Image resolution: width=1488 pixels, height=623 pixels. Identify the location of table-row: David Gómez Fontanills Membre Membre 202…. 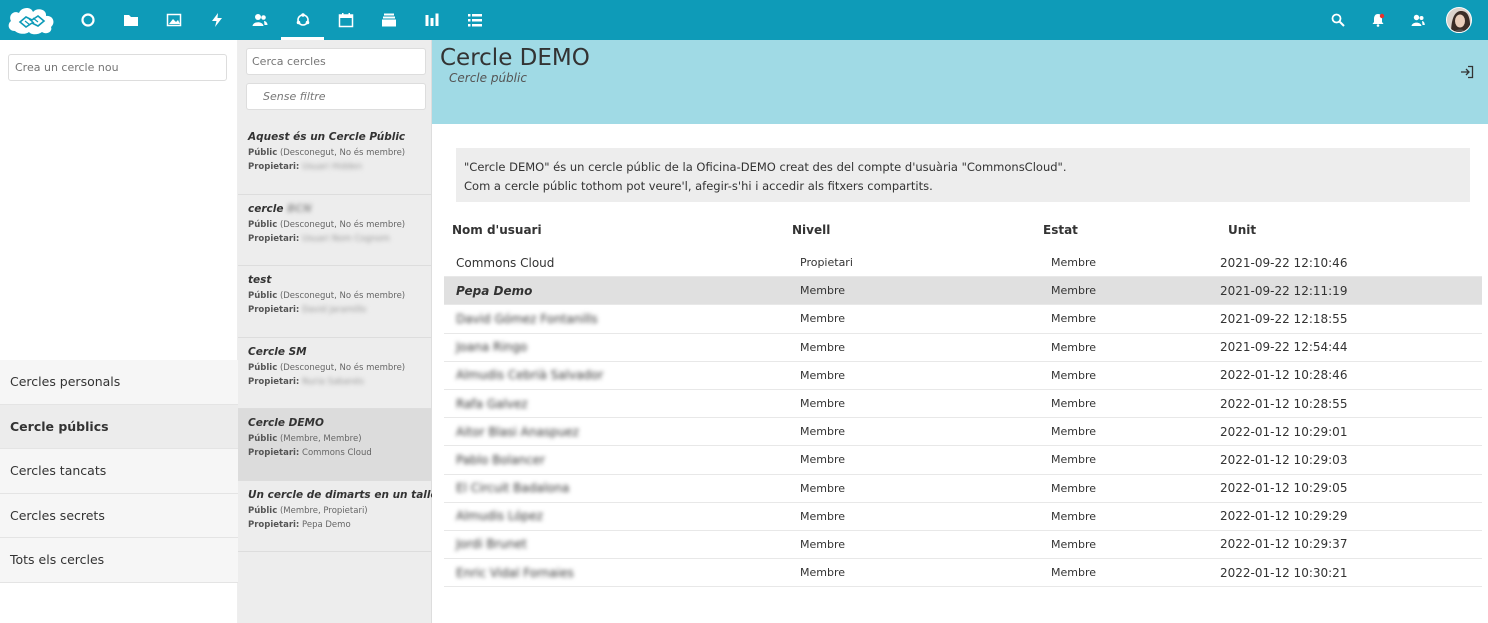
(963, 319).